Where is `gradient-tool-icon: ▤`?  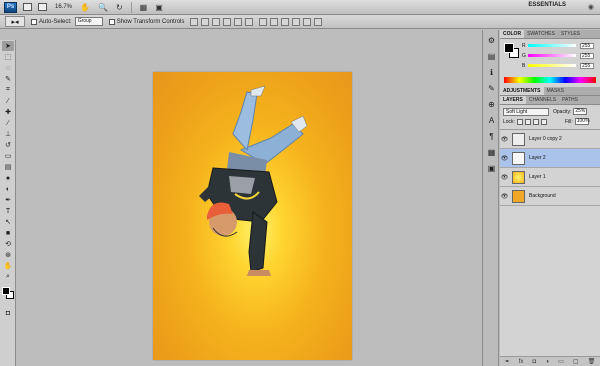
gradient-tool-icon: ▤ is located at coordinates (8, 167).